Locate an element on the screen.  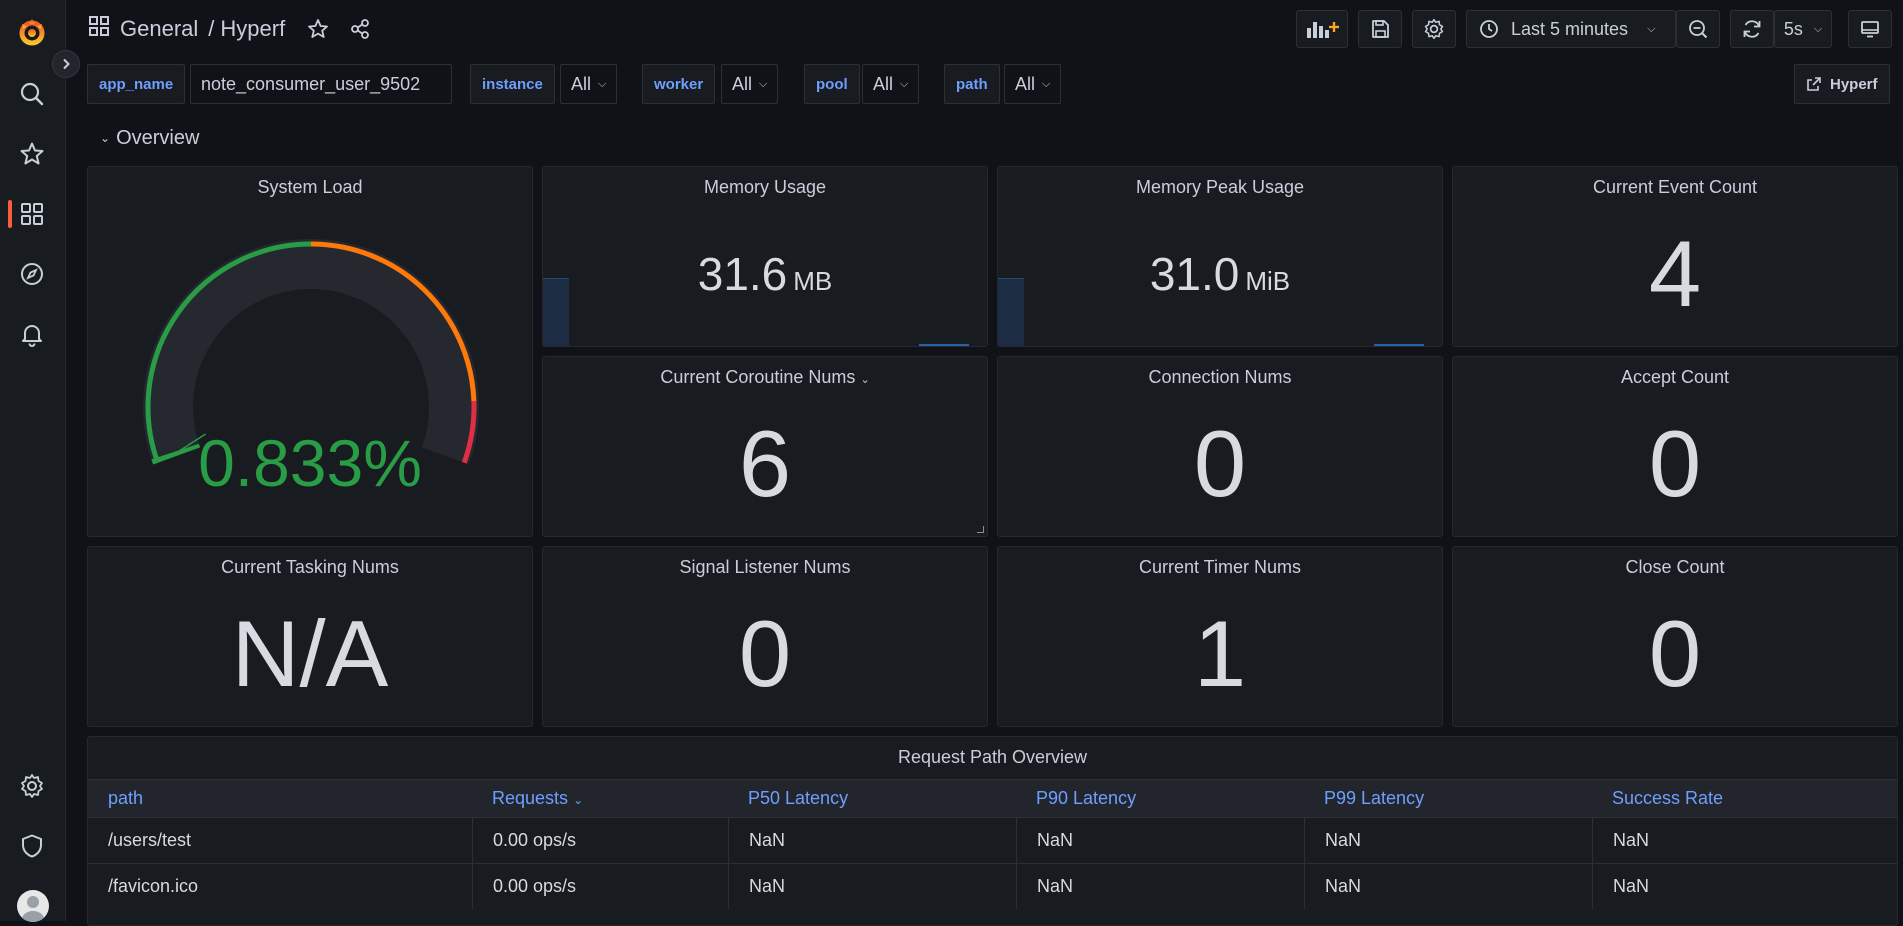
variable-instance-select: All ⌵ is located at coordinates (589, 84).